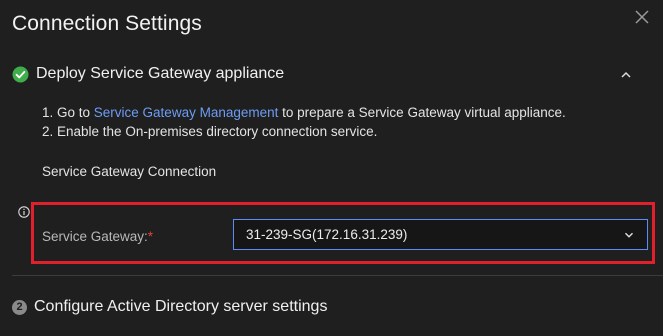 The image size is (663, 336). Describe the element at coordinates (629, 235) in the screenshot. I see `chevron-down-icon` at that location.